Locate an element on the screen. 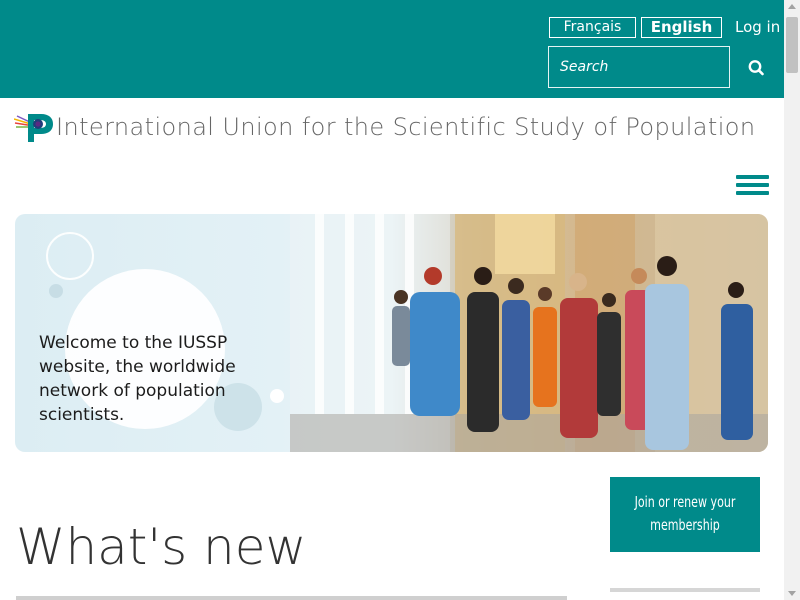 The height and width of the screenshot is (600, 800). search-button is located at coordinates (756, 68).